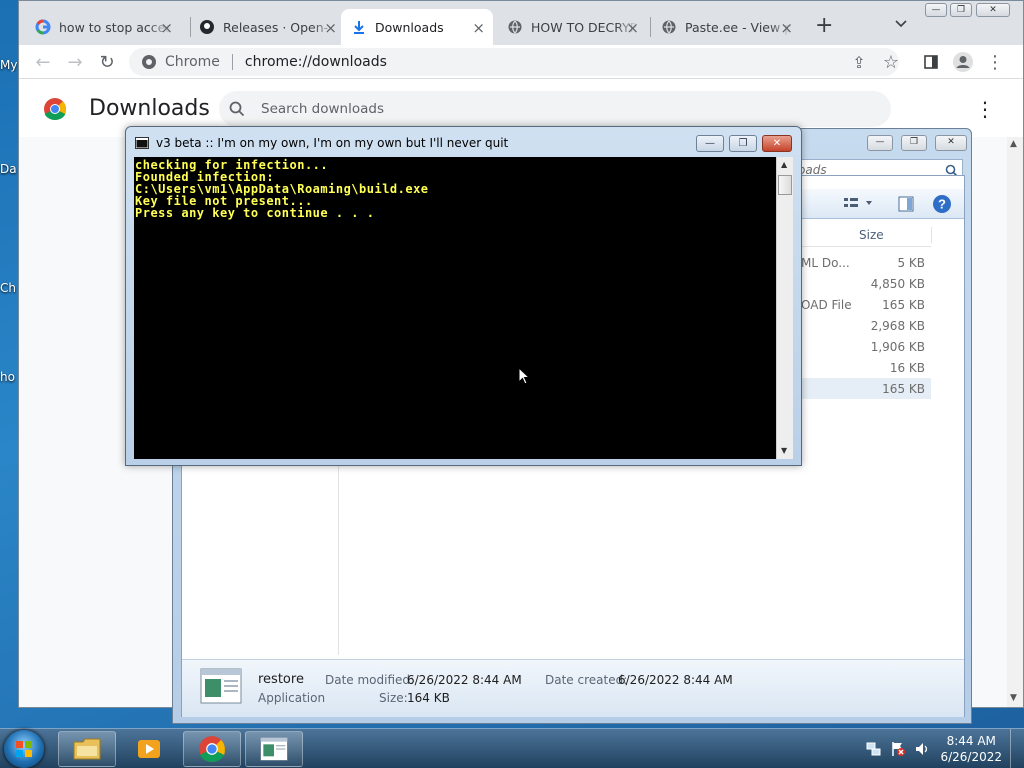  What do you see at coordinates (865, 262) in the screenshot?
I see `file-row: ML Do... 5 KB` at bounding box center [865, 262].